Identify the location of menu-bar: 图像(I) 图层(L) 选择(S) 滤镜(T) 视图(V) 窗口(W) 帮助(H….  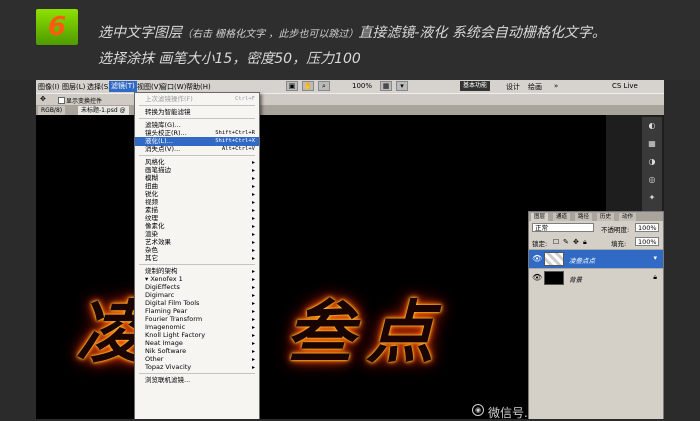
(350, 86).